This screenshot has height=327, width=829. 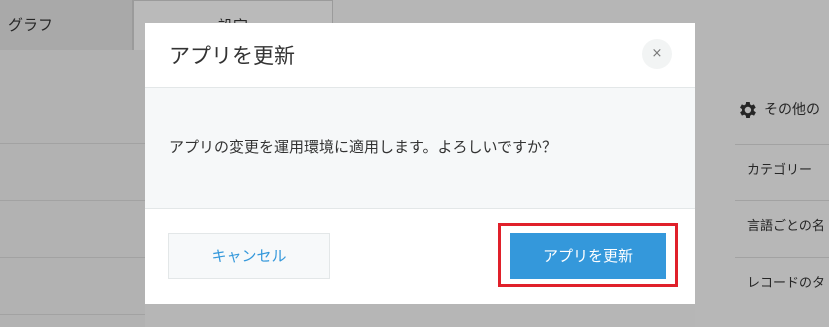 I want to click on update-app-button: アプリを更新, so click(x=588, y=256).